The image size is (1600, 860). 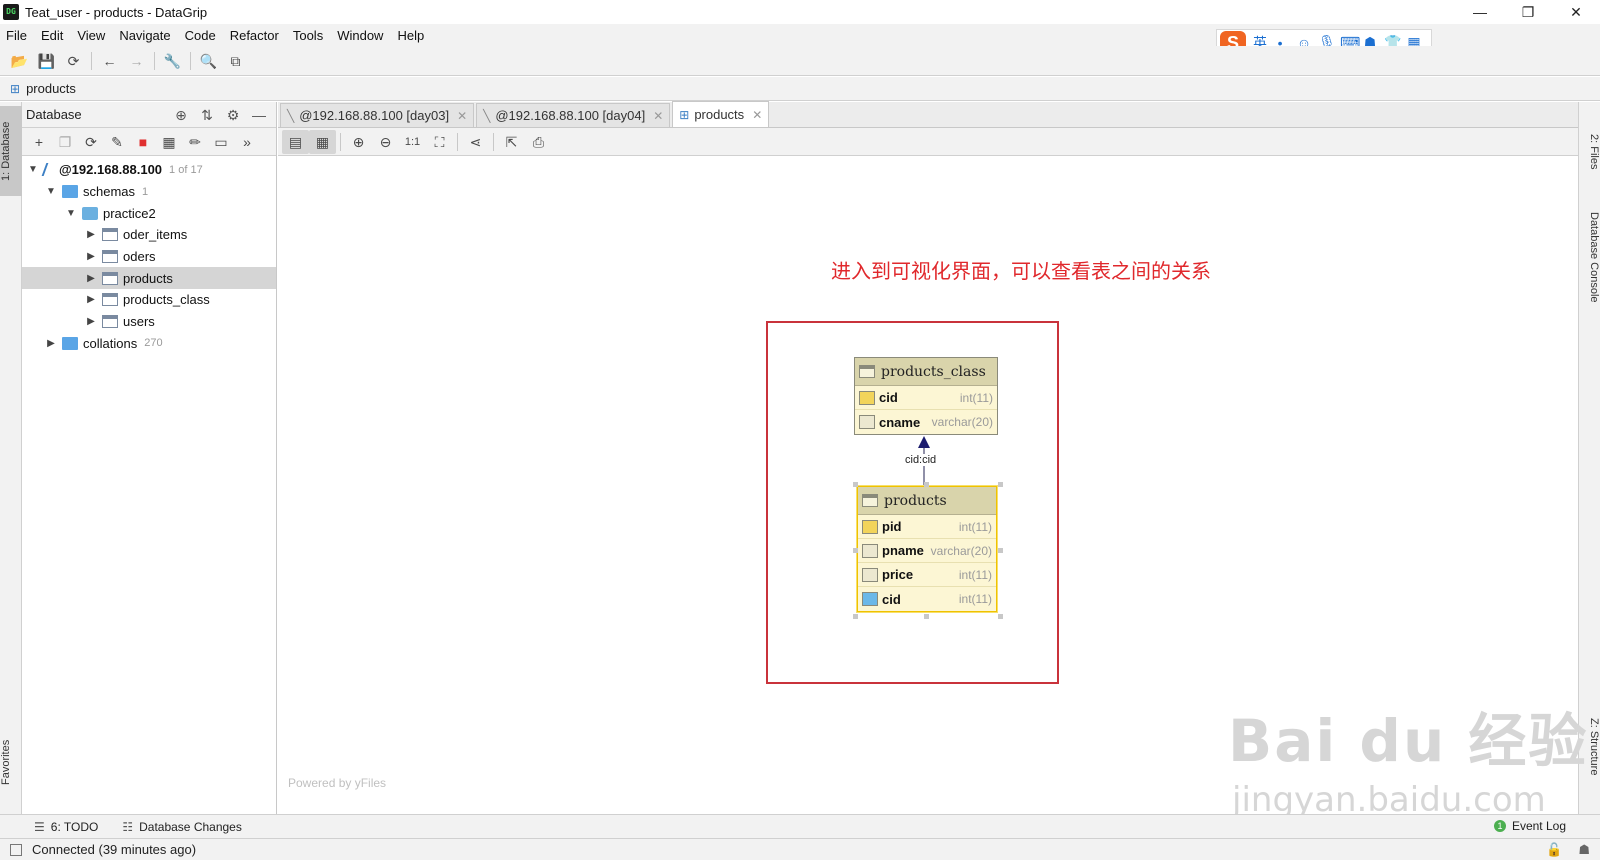 I want to click on menu-view: View, so click(x=91, y=35).